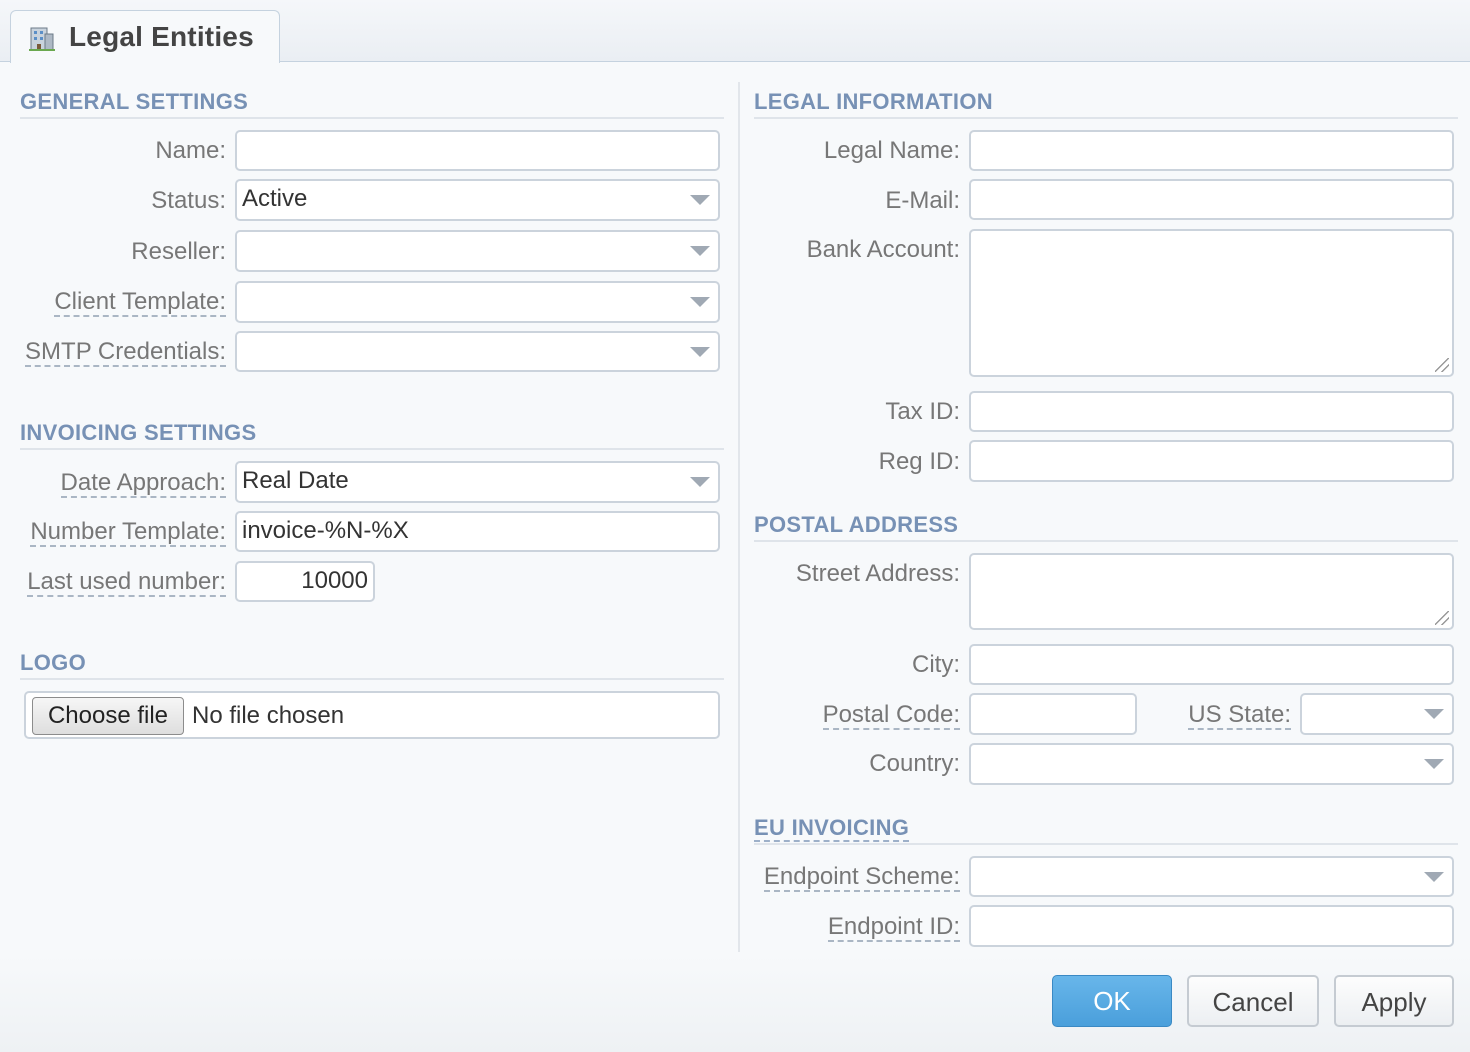  What do you see at coordinates (735, 31) in the screenshot?
I see `tab-bar: Legal Entities` at bounding box center [735, 31].